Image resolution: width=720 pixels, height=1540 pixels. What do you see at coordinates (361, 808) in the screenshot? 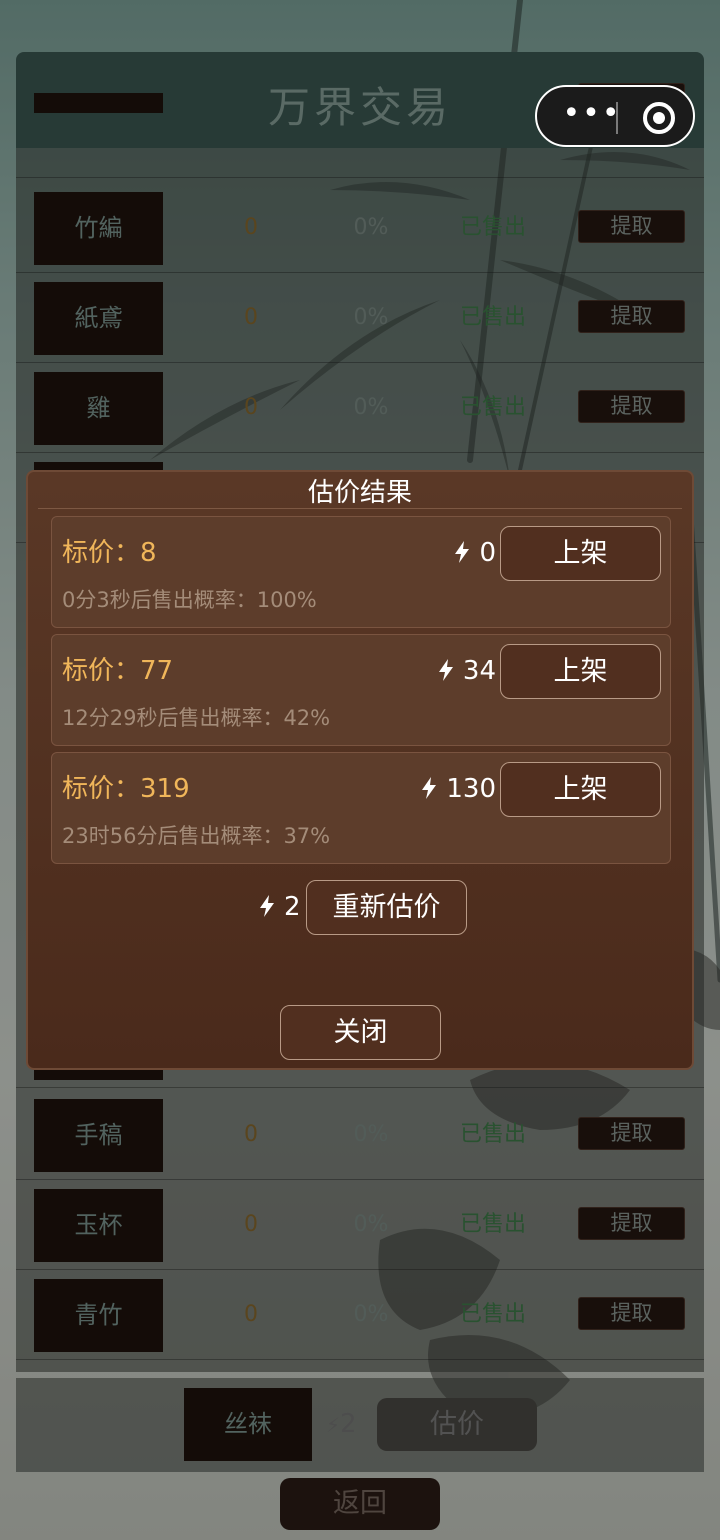
I see `price-offer: 标价：319 130 上架 23时56分后售出概率：37%` at bounding box center [361, 808].